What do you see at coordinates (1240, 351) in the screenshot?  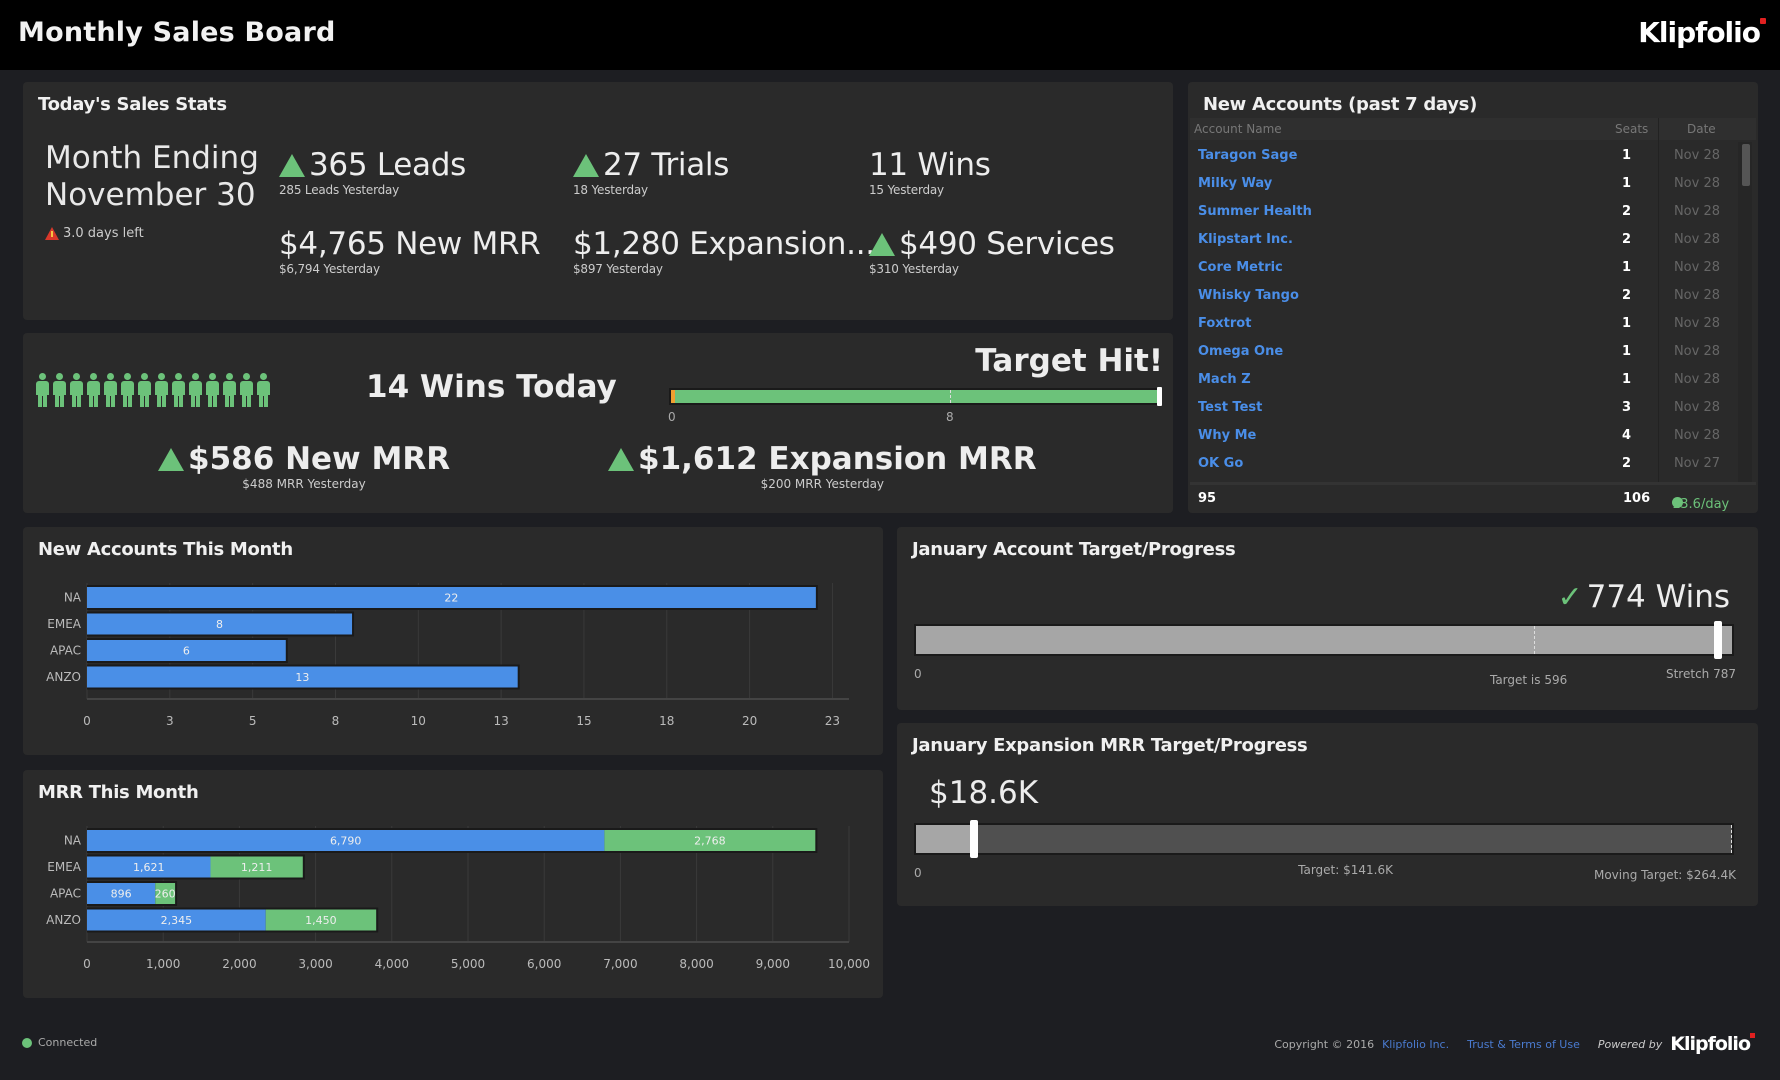 I see `account-name-link: Omega One` at bounding box center [1240, 351].